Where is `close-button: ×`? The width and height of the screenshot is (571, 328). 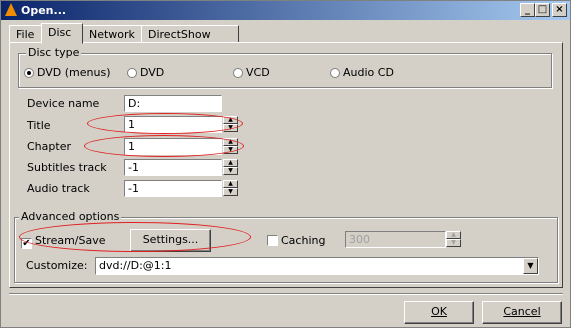 close-button: × is located at coordinates (559, 10).